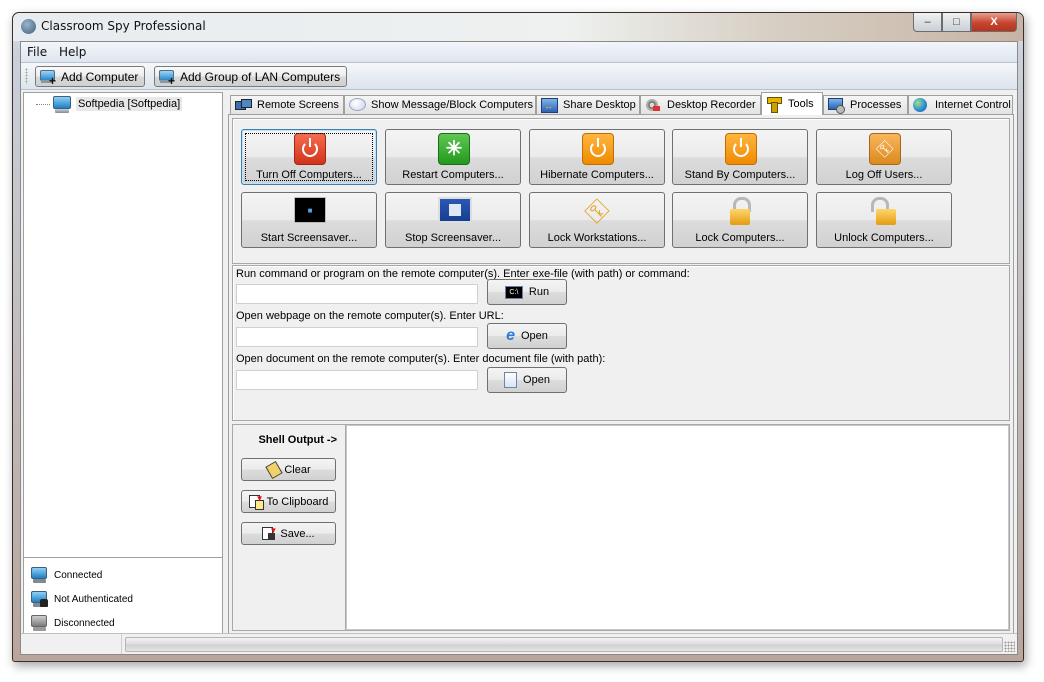  What do you see at coordinates (310, 210) in the screenshot?
I see `screensaver-start-icon: ■` at bounding box center [310, 210].